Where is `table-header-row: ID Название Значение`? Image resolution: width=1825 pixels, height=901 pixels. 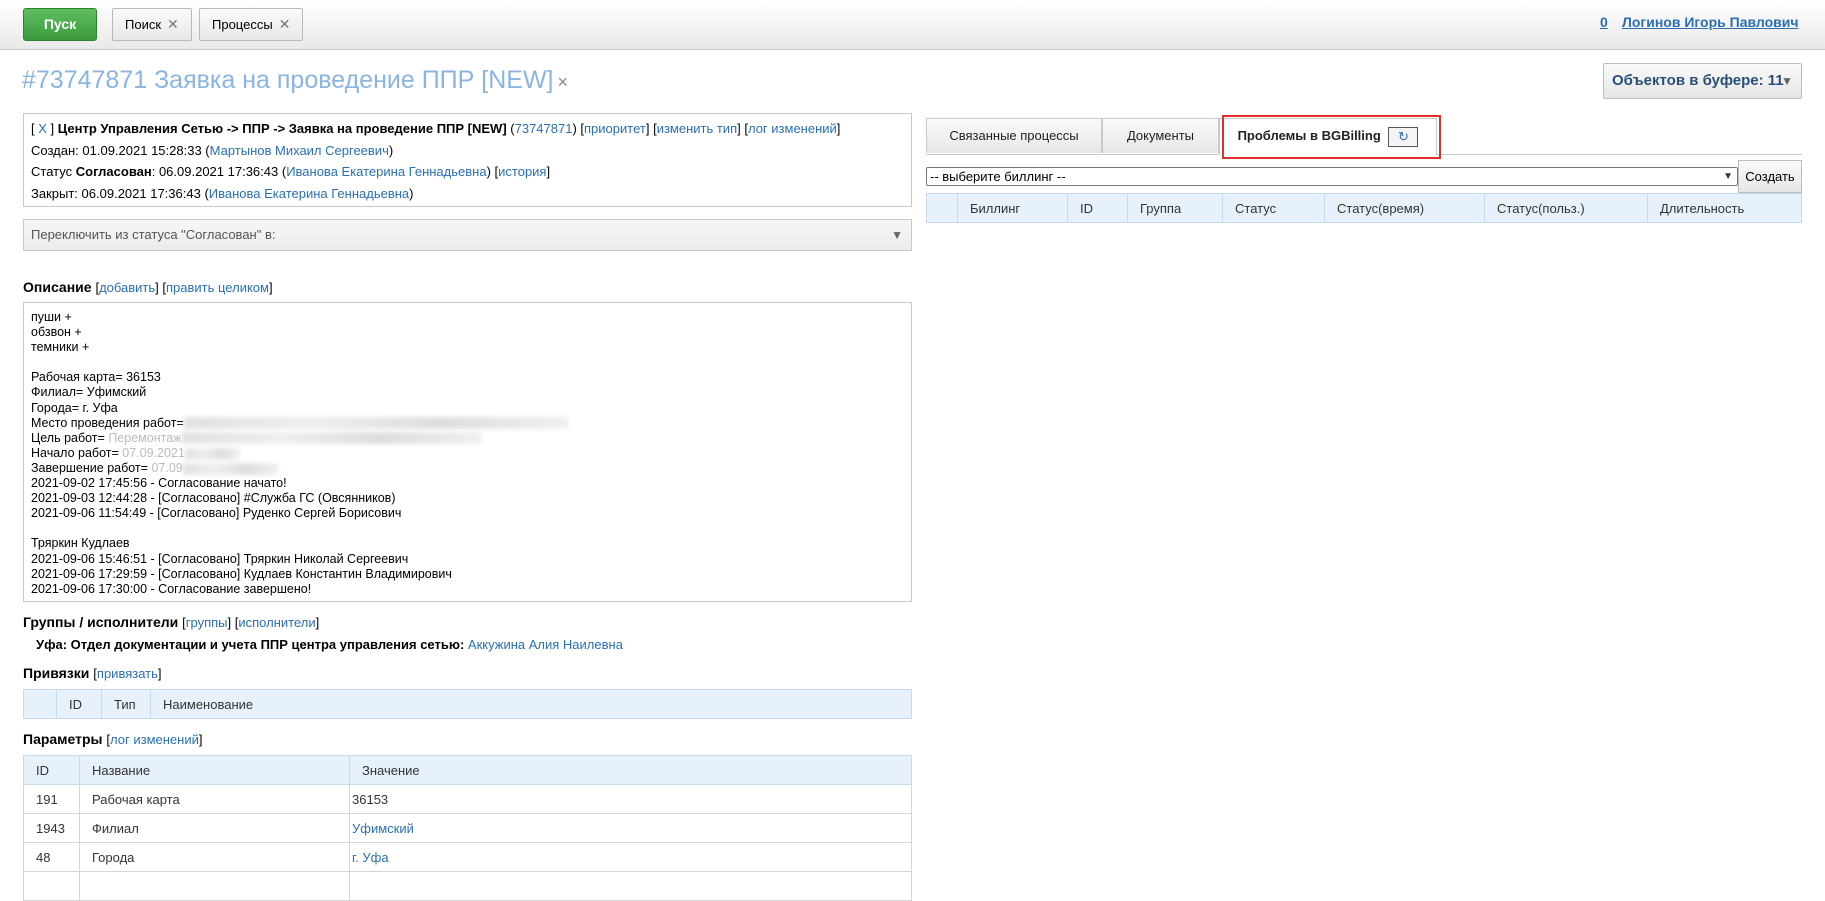 table-header-row: ID Название Значение is located at coordinates (467, 770).